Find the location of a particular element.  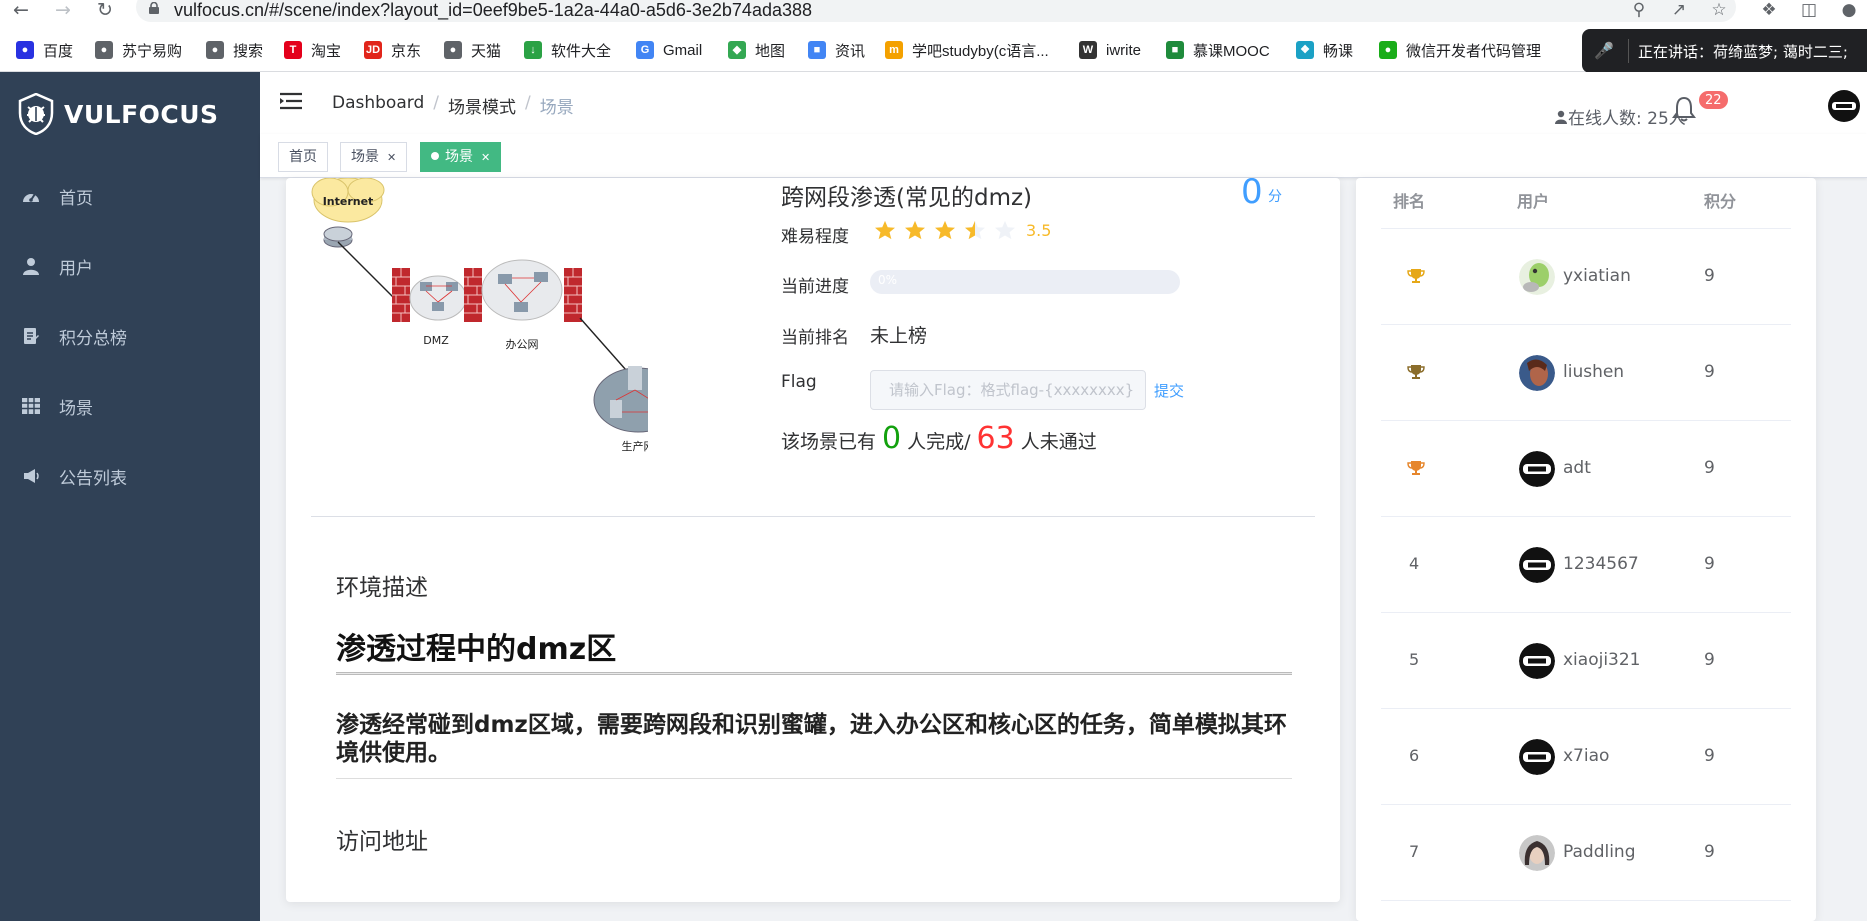

sidebar-item-scenes: 场景 is located at coordinates (130, 406).